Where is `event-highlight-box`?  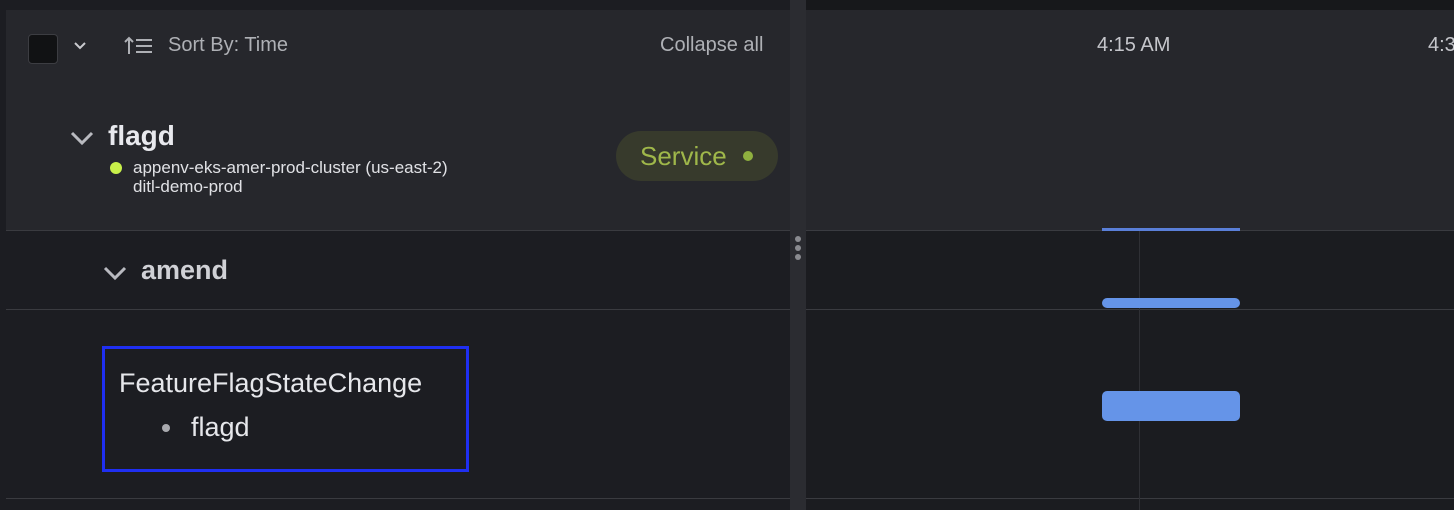
event-highlight-box is located at coordinates (285, 409).